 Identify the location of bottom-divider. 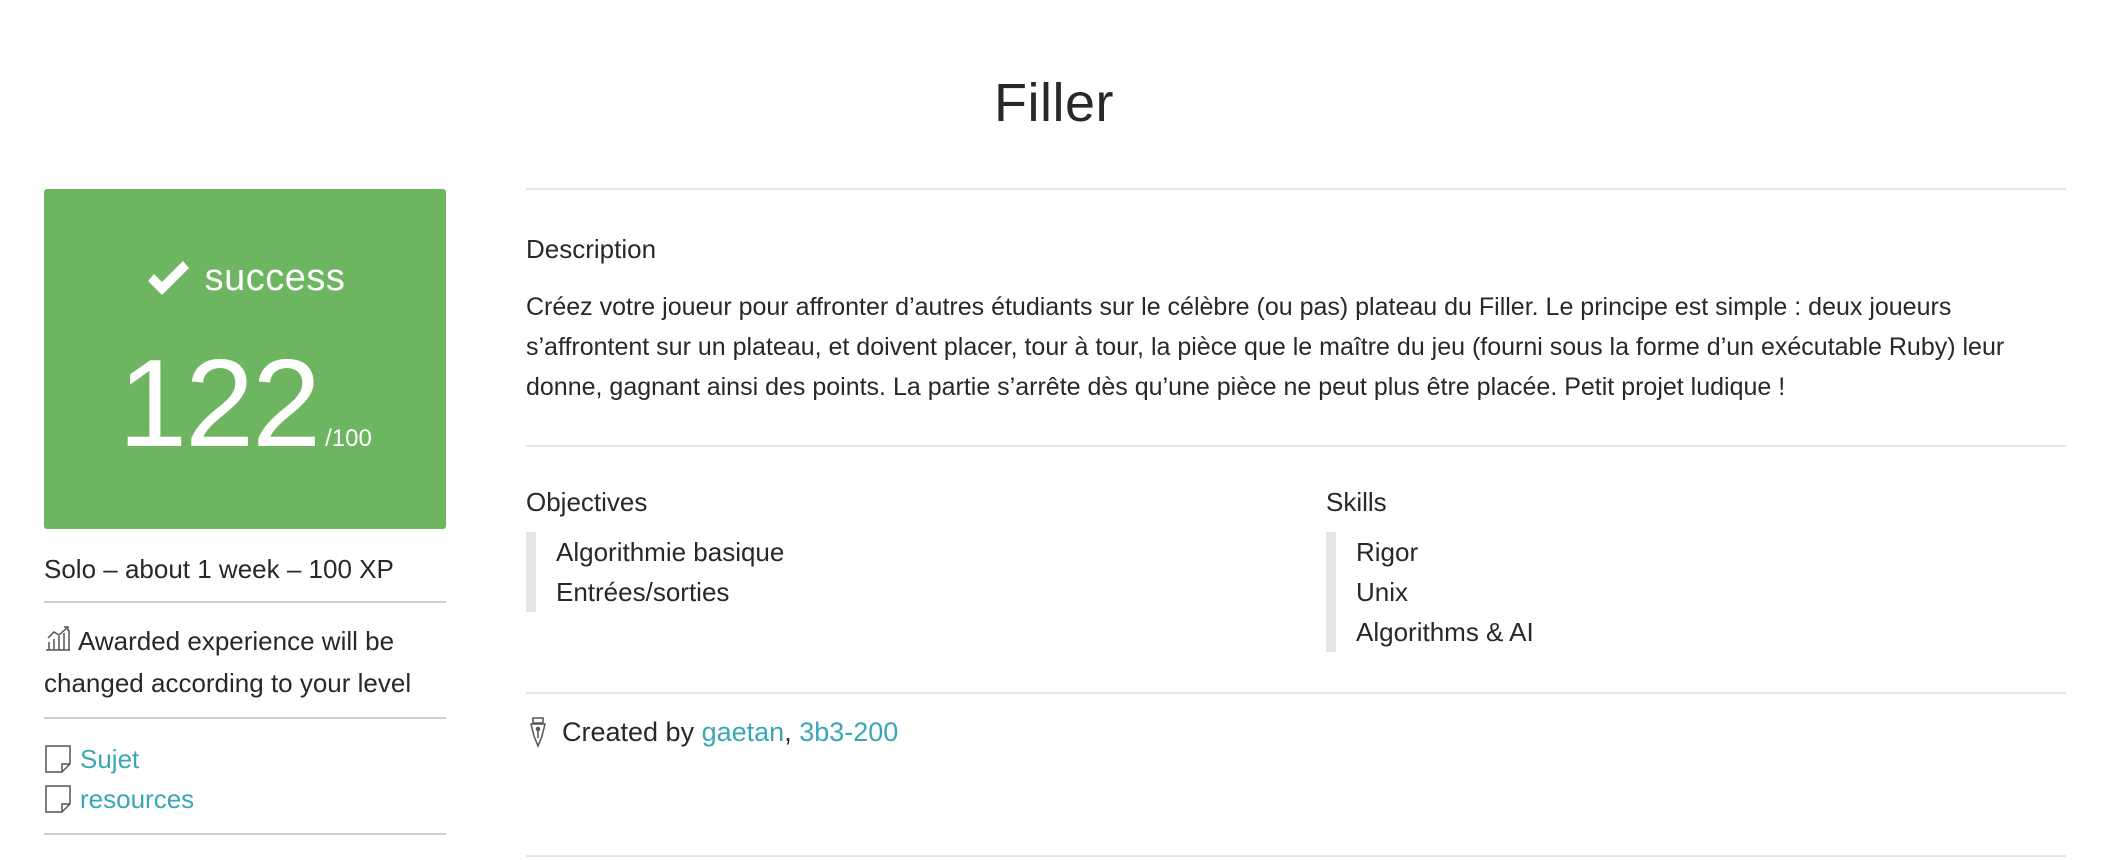
(1296, 856).